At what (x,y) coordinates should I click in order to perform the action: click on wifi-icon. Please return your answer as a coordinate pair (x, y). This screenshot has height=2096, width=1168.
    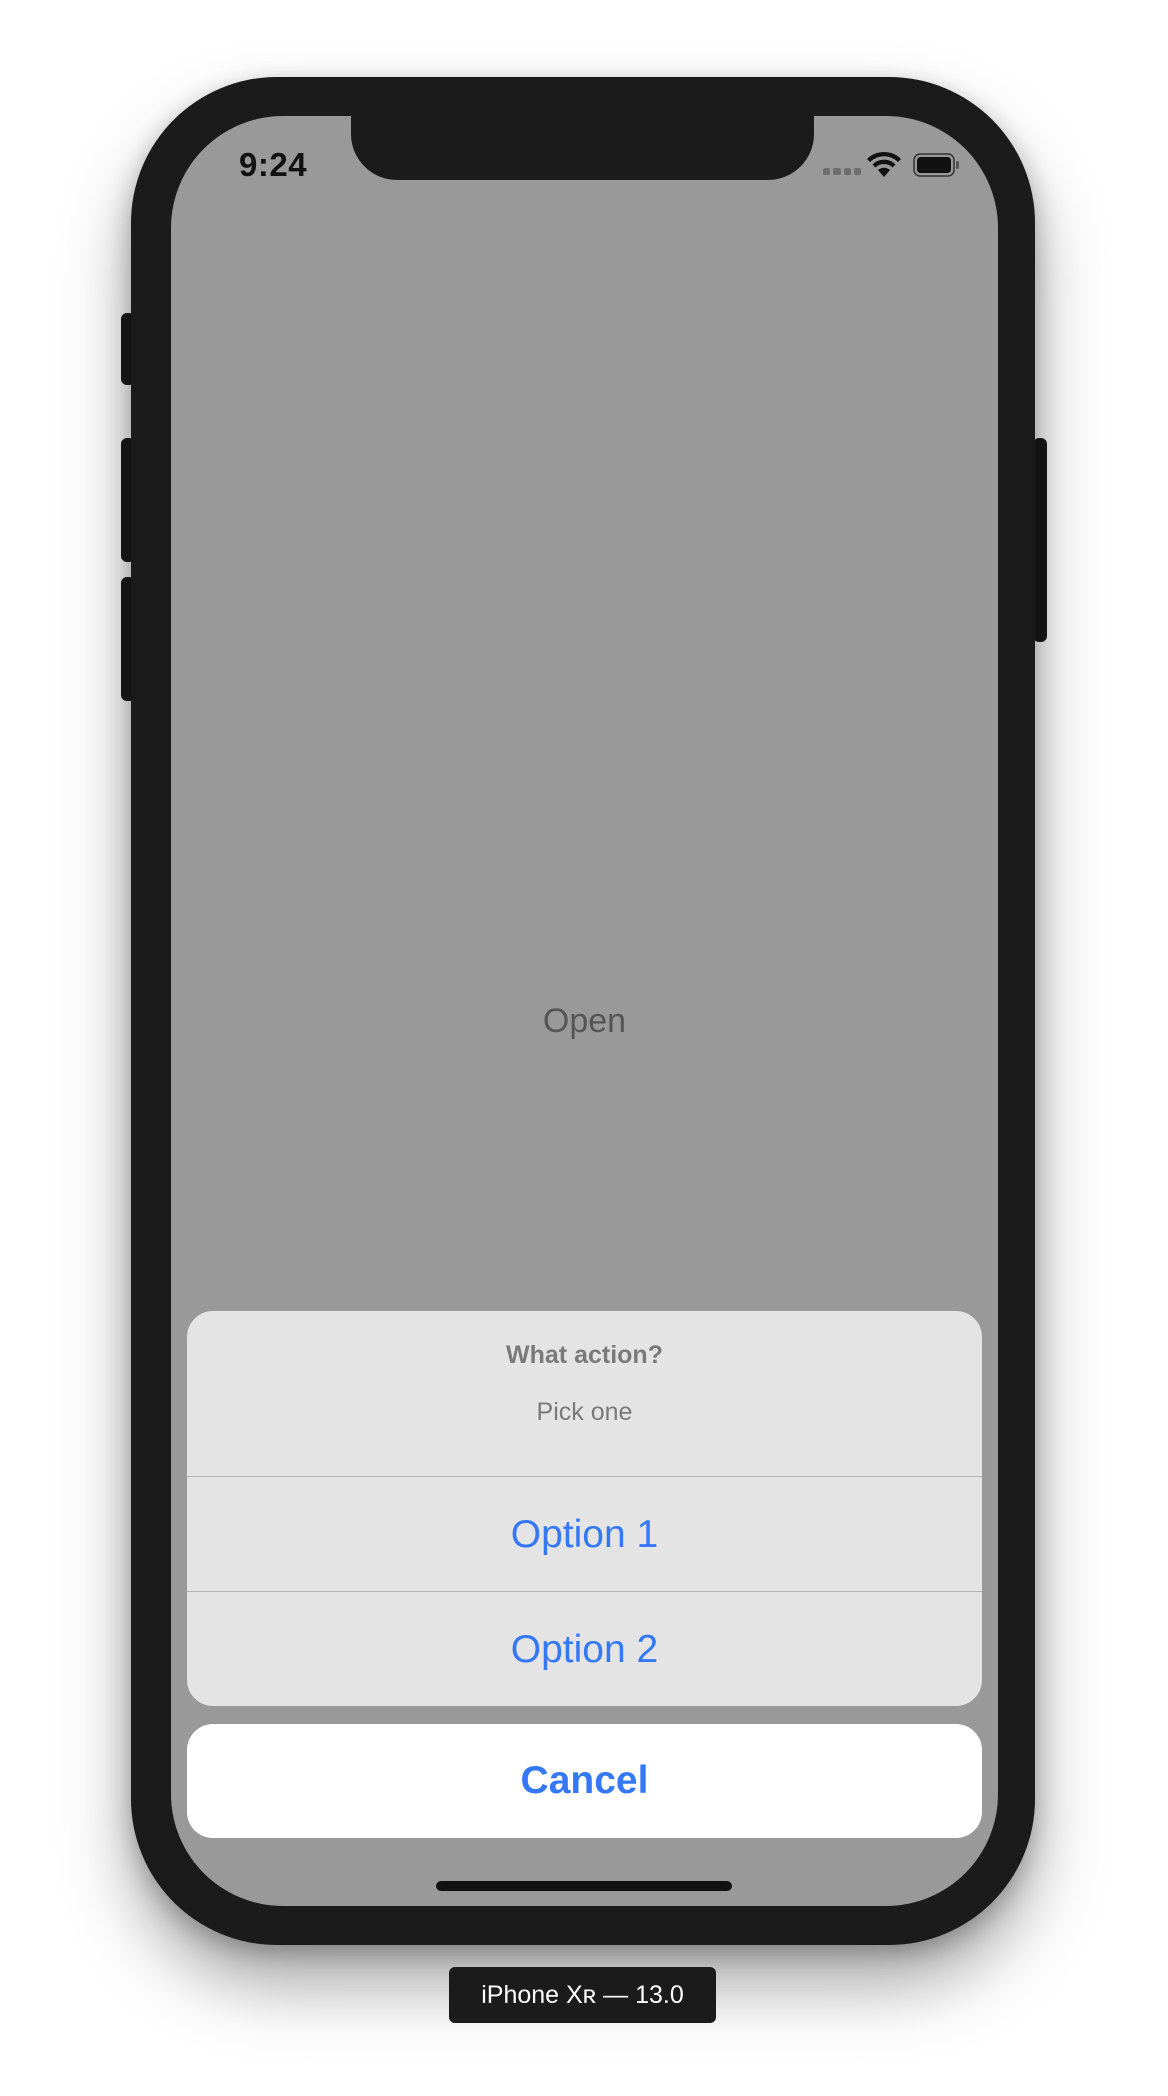
    Looking at the image, I should click on (884, 164).